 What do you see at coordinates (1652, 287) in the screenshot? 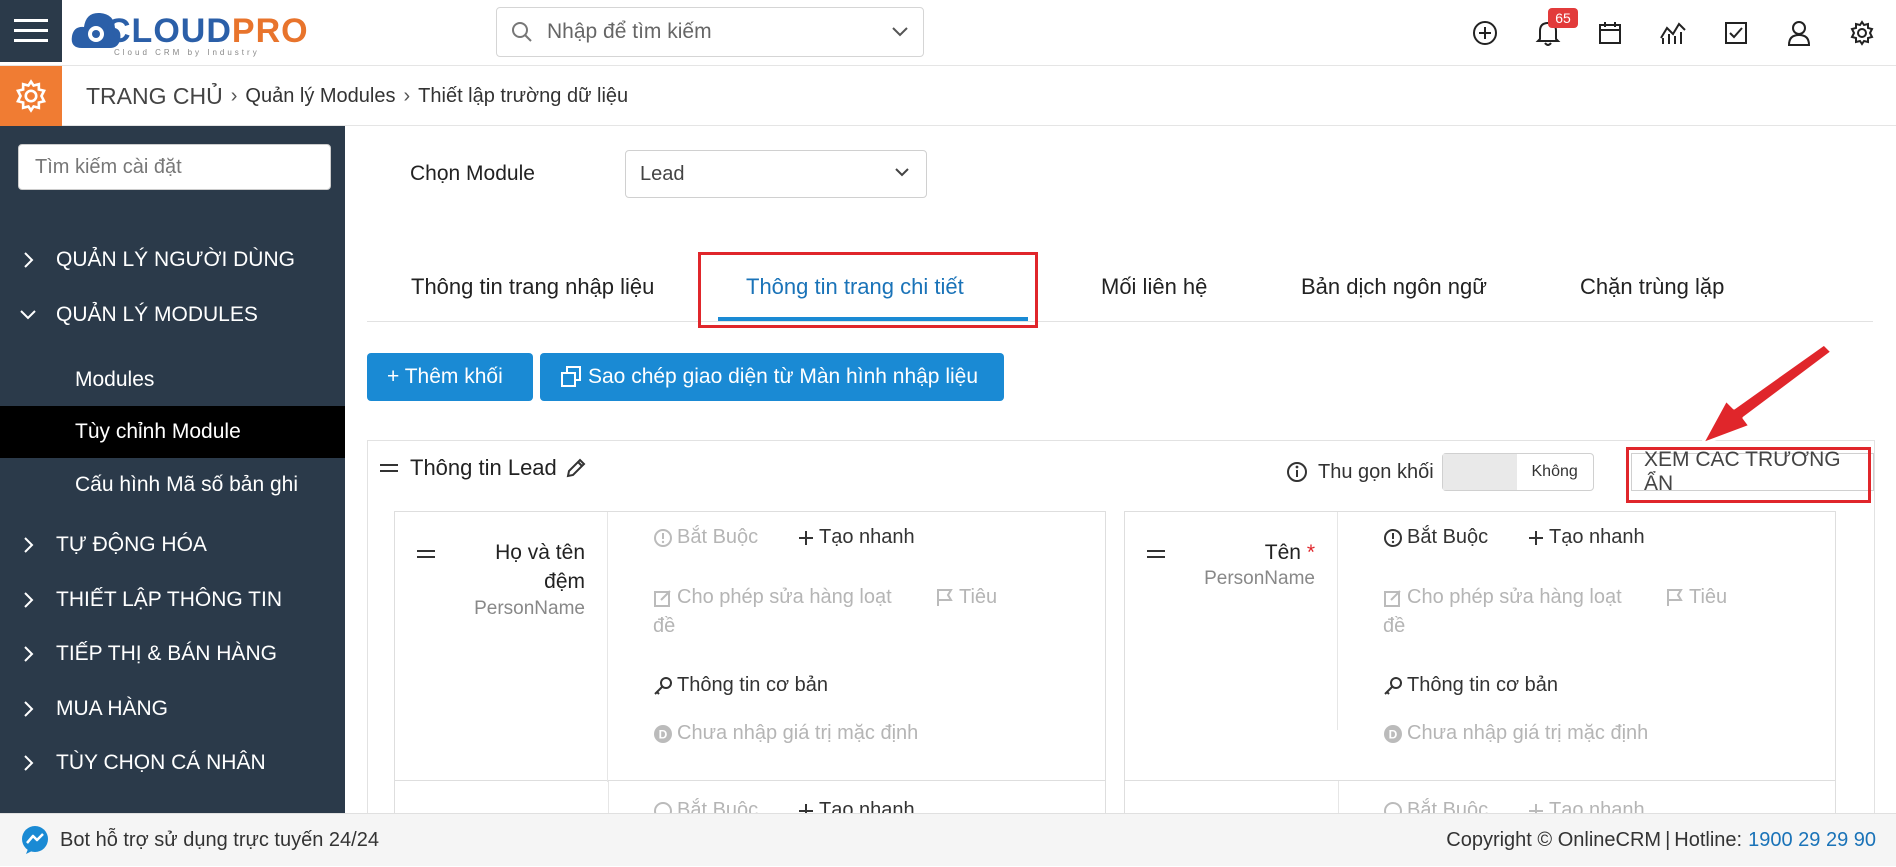
I see `tab-duplicate-blocking: Chặn trùng lặp` at bounding box center [1652, 287].